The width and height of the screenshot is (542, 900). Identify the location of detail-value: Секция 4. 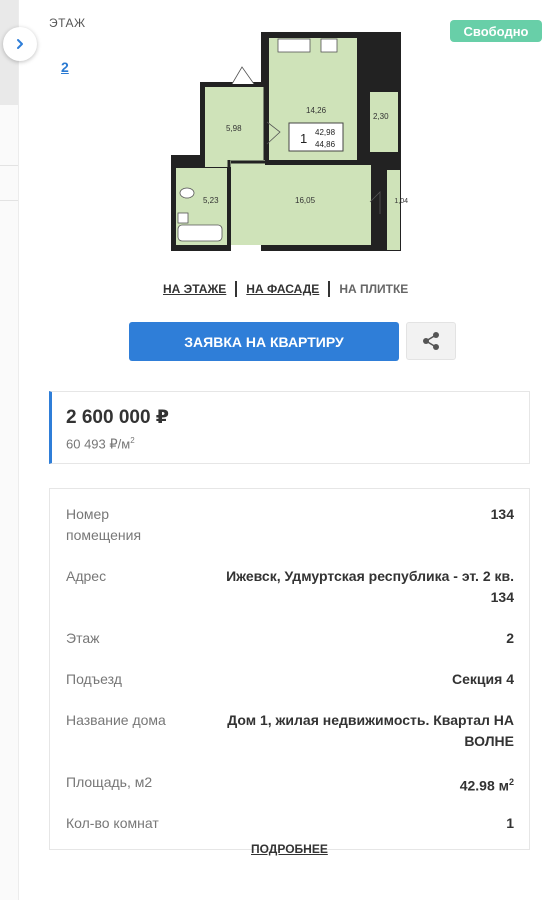
(483, 679).